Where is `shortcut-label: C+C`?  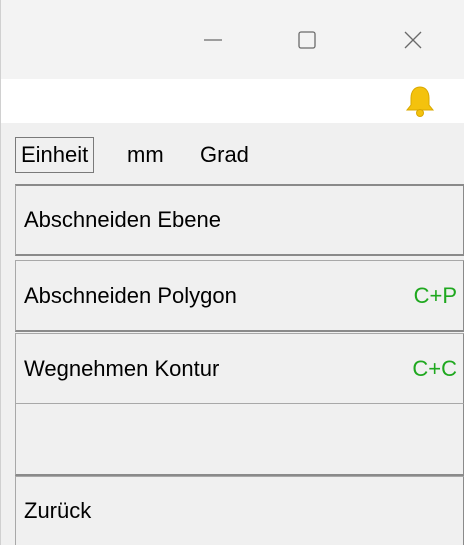 shortcut-label: C+C is located at coordinates (434, 368).